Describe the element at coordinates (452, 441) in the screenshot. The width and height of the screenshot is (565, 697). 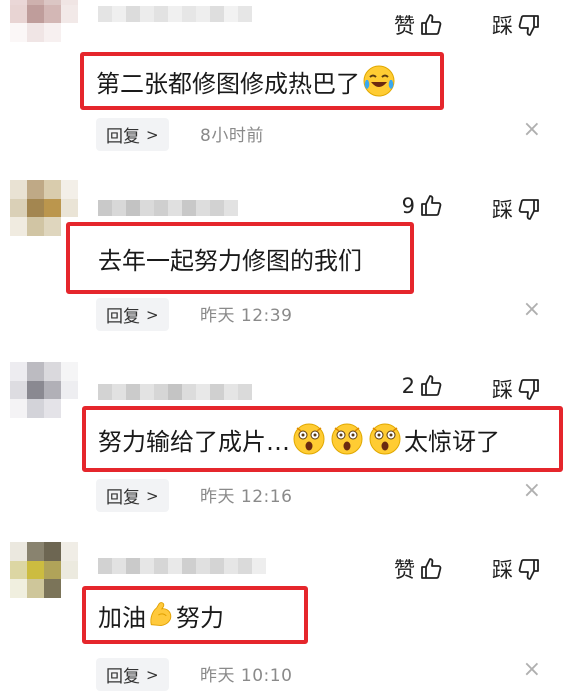
I see `comment-text-after: 太惊讶了` at that location.